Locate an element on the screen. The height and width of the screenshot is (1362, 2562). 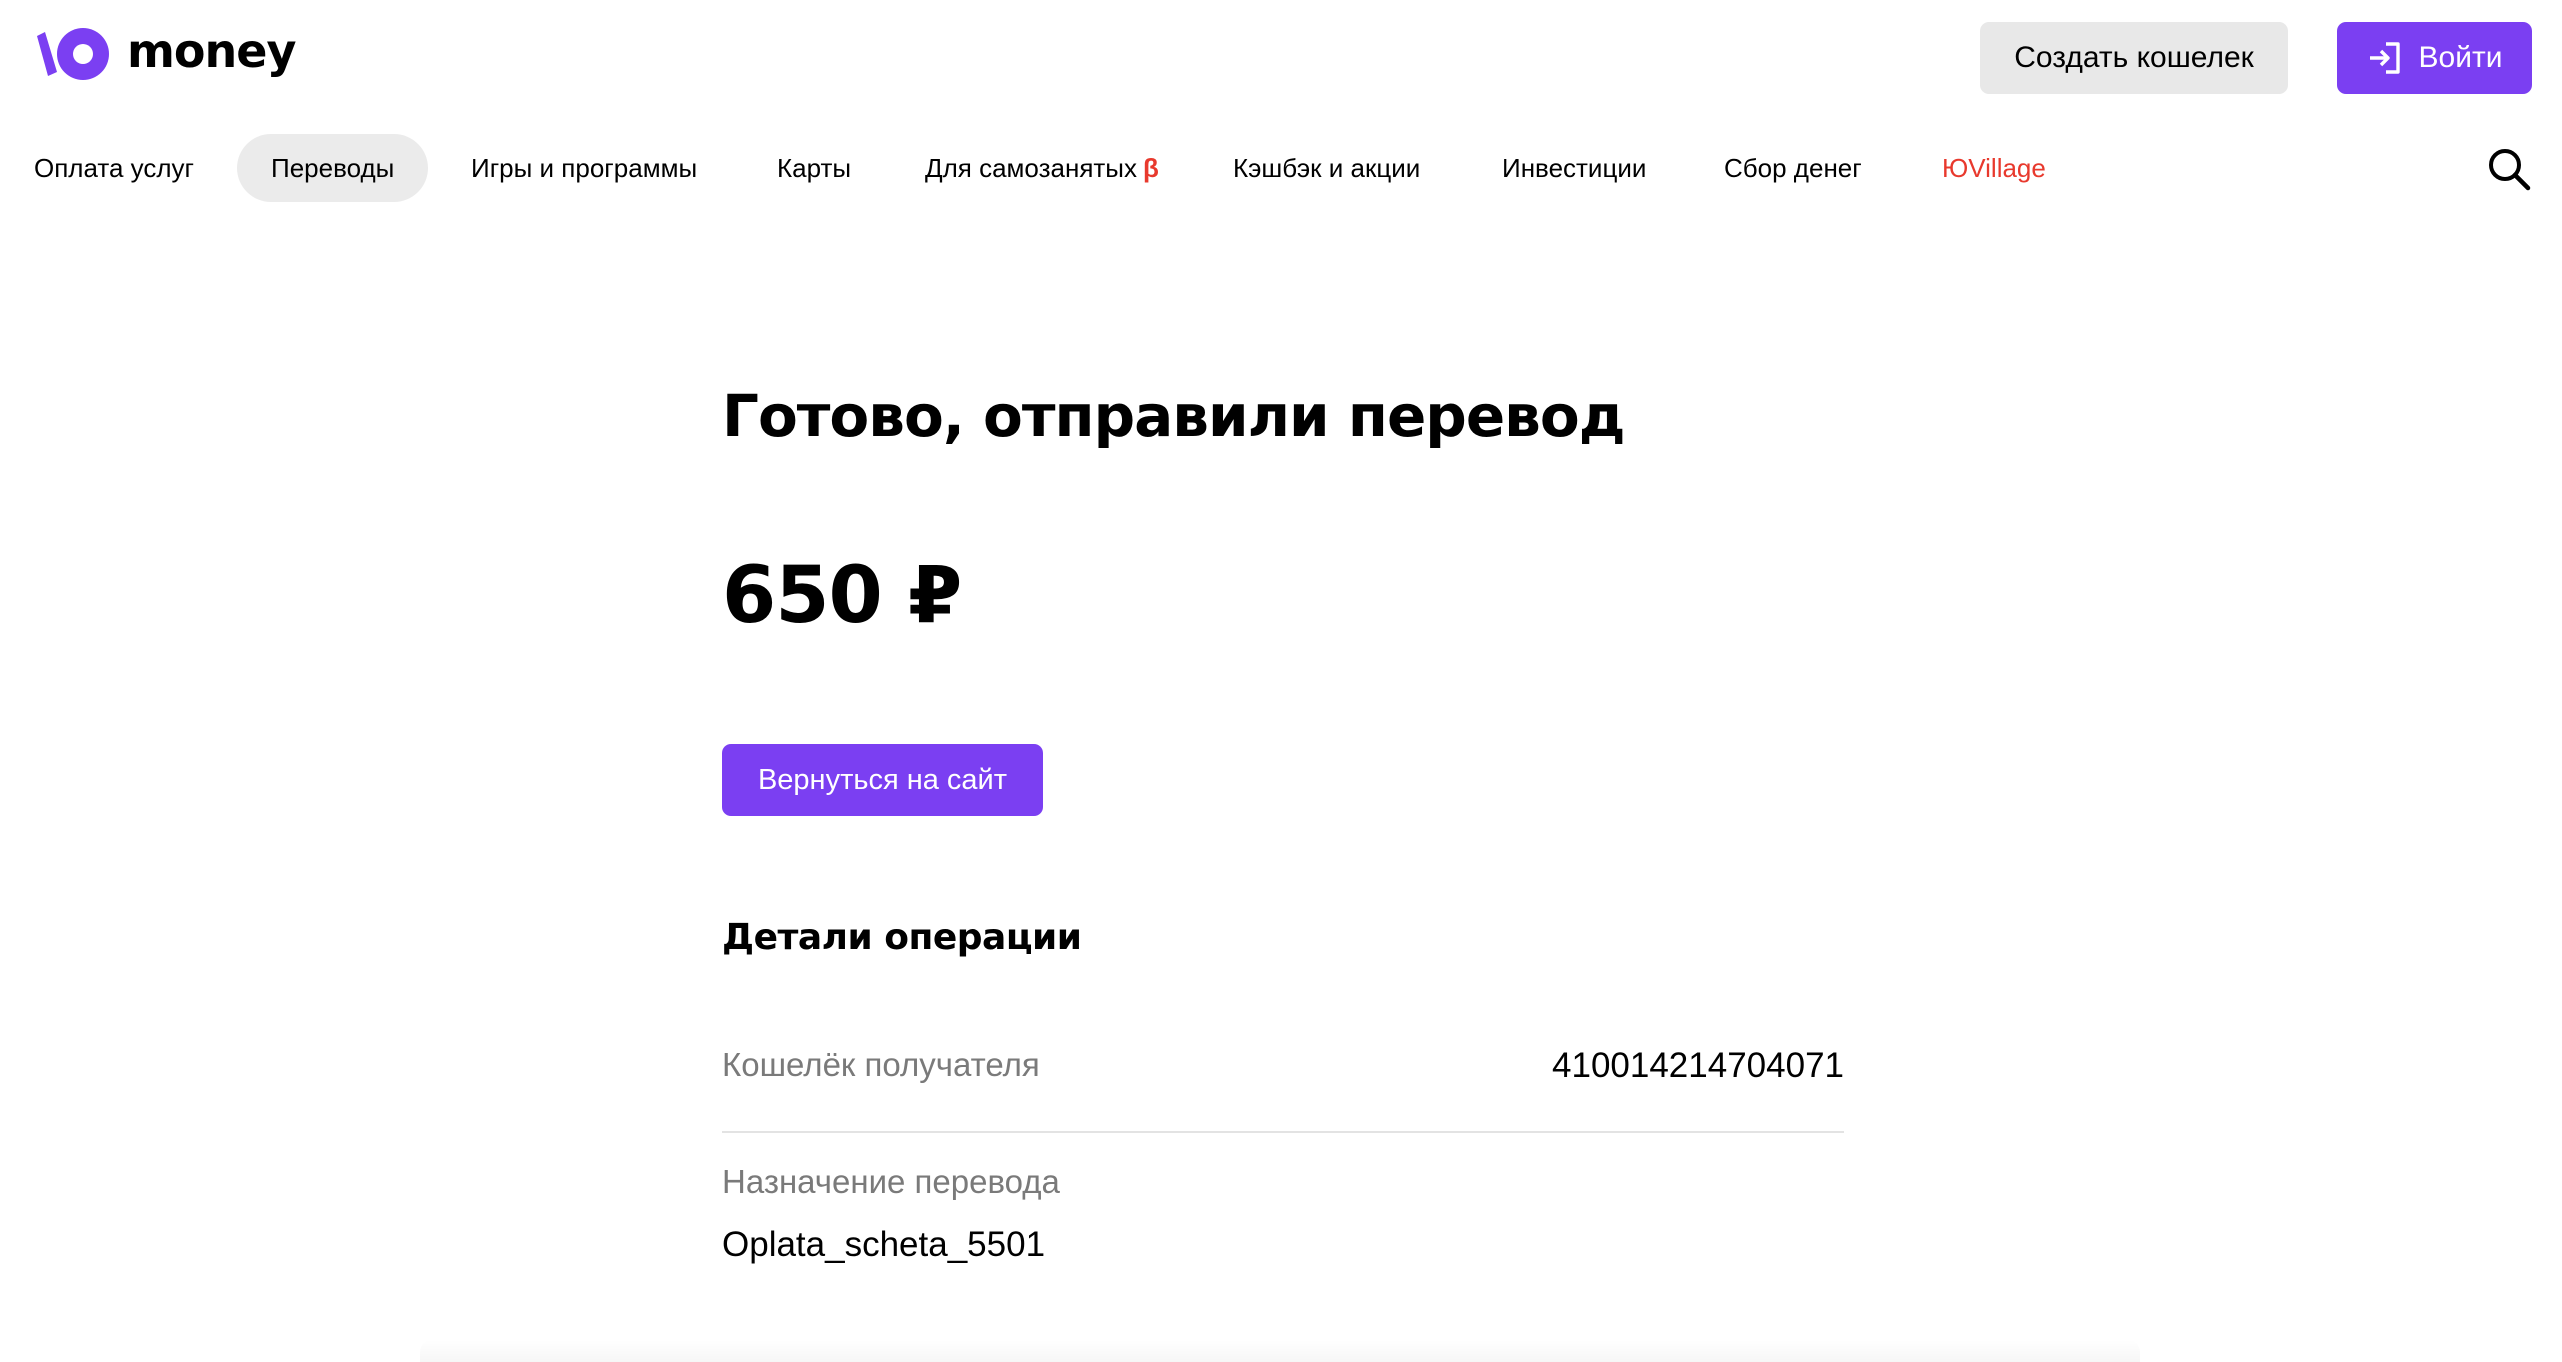
yoomoney-logo-icon is located at coordinates (73, 54).